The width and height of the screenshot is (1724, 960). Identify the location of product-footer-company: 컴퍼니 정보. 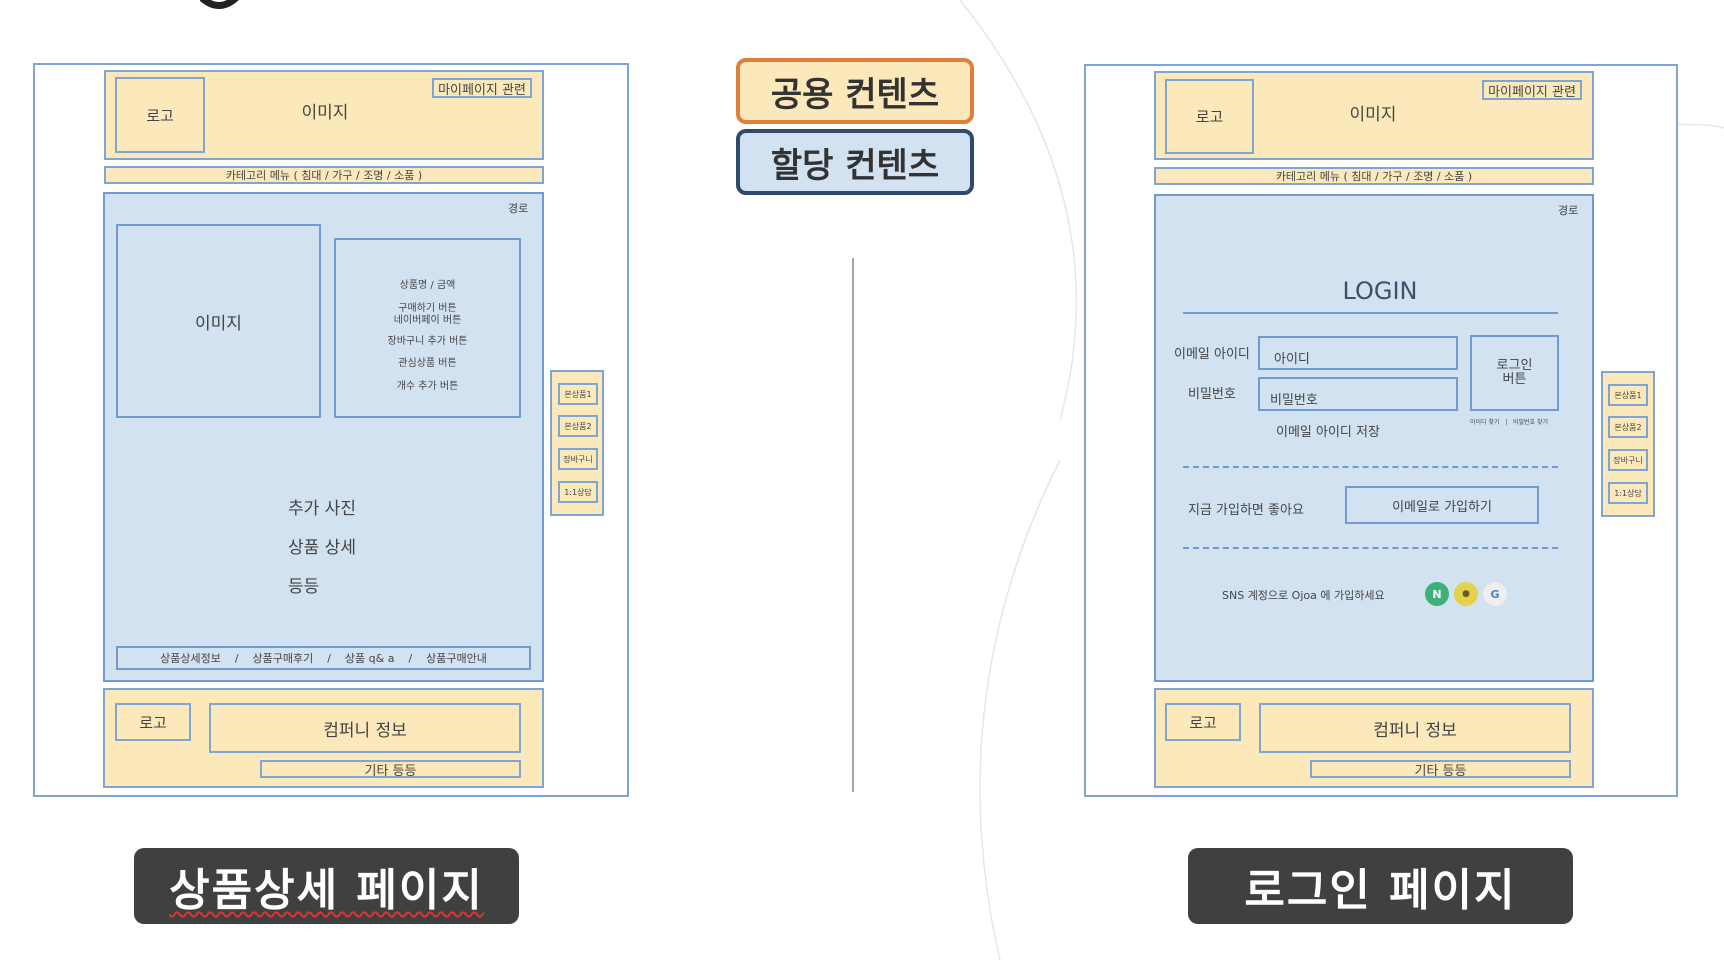
(365, 728).